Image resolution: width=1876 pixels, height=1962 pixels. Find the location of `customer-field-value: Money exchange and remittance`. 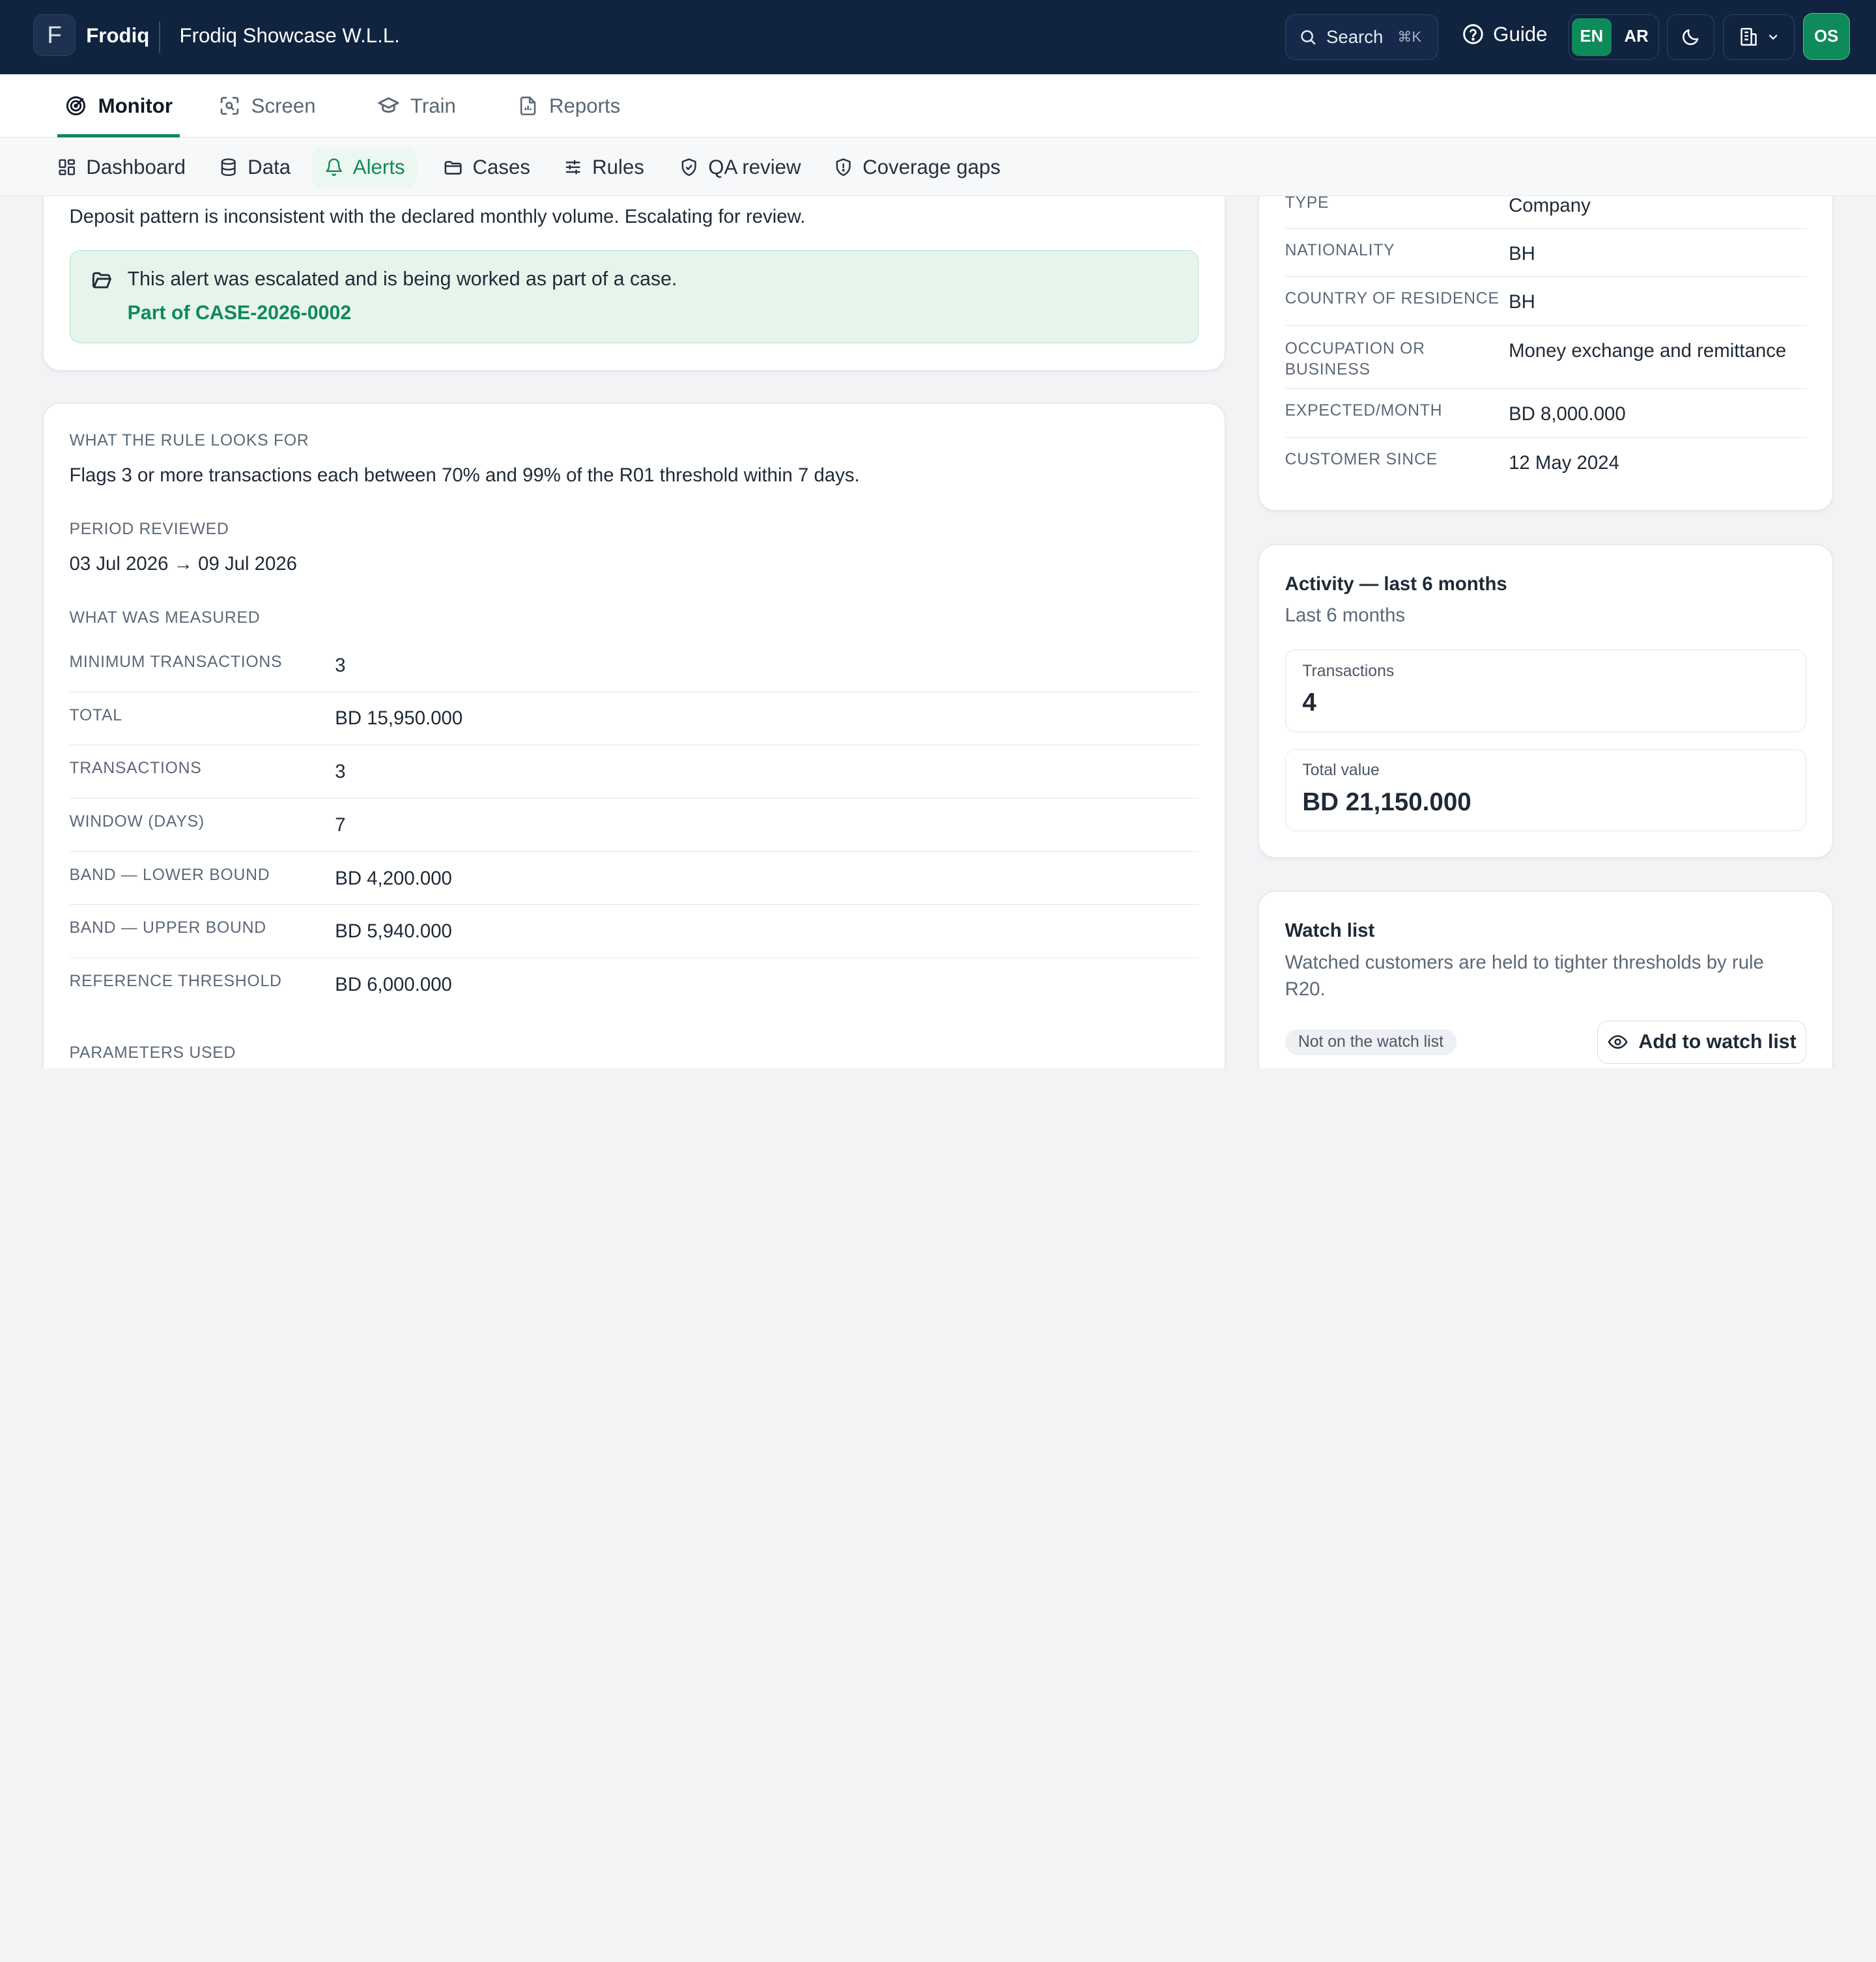

customer-field-value: Money exchange and remittance is located at coordinates (1648, 350).